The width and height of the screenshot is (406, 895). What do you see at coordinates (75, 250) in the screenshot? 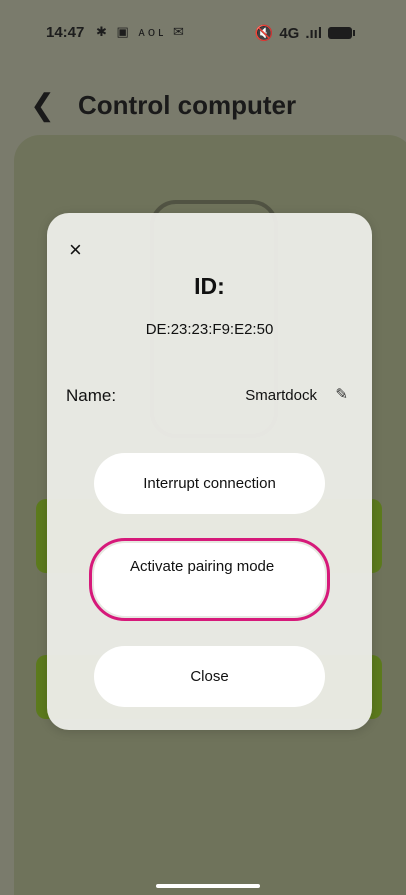
I see `close-icon: ×` at bounding box center [75, 250].